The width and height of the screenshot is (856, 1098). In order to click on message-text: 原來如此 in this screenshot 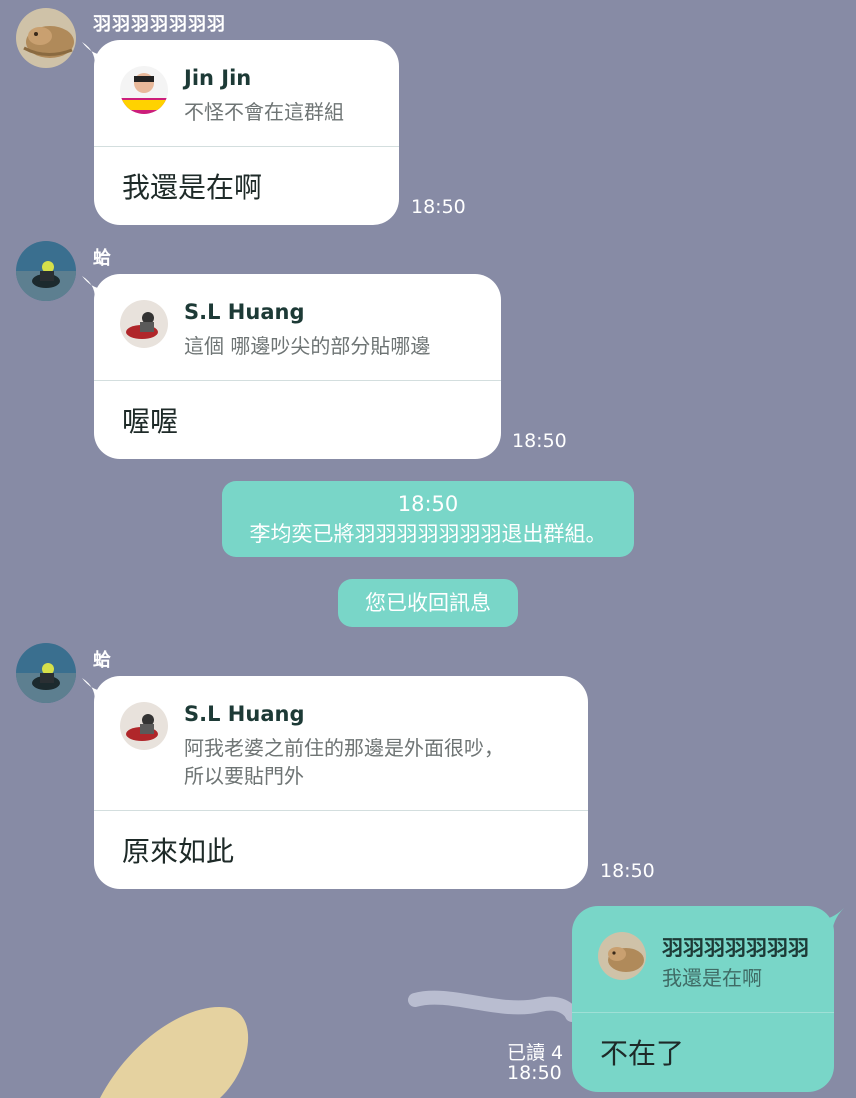, I will do `click(178, 851)`.